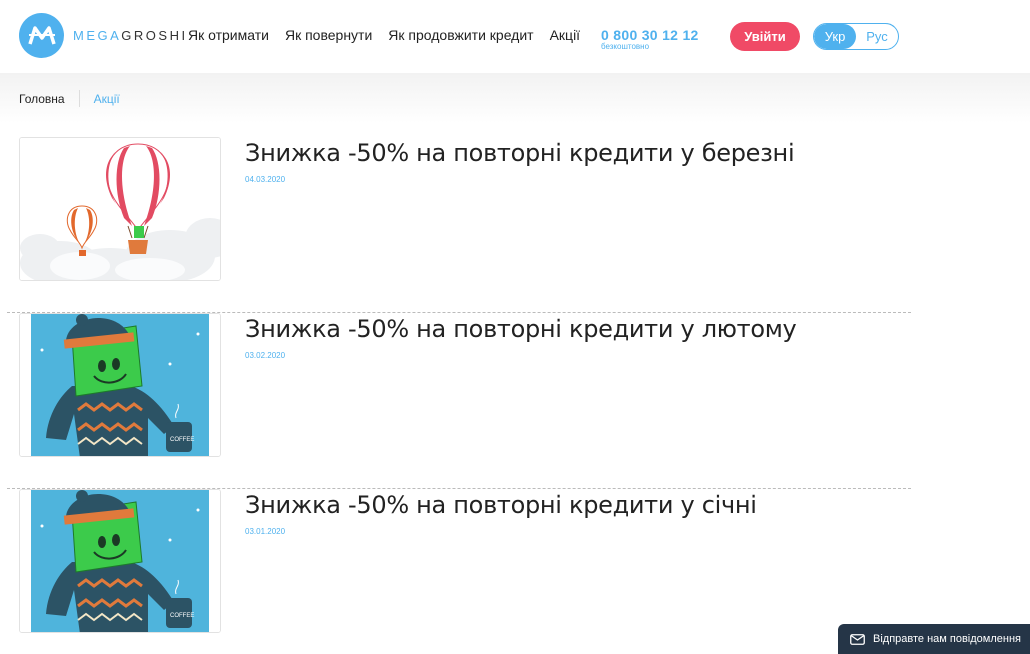 This screenshot has width=1030, height=654. Describe the element at coordinates (460, 35) in the screenshot. I see `nav-how-to-extend: Як продовжити кредит` at that location.